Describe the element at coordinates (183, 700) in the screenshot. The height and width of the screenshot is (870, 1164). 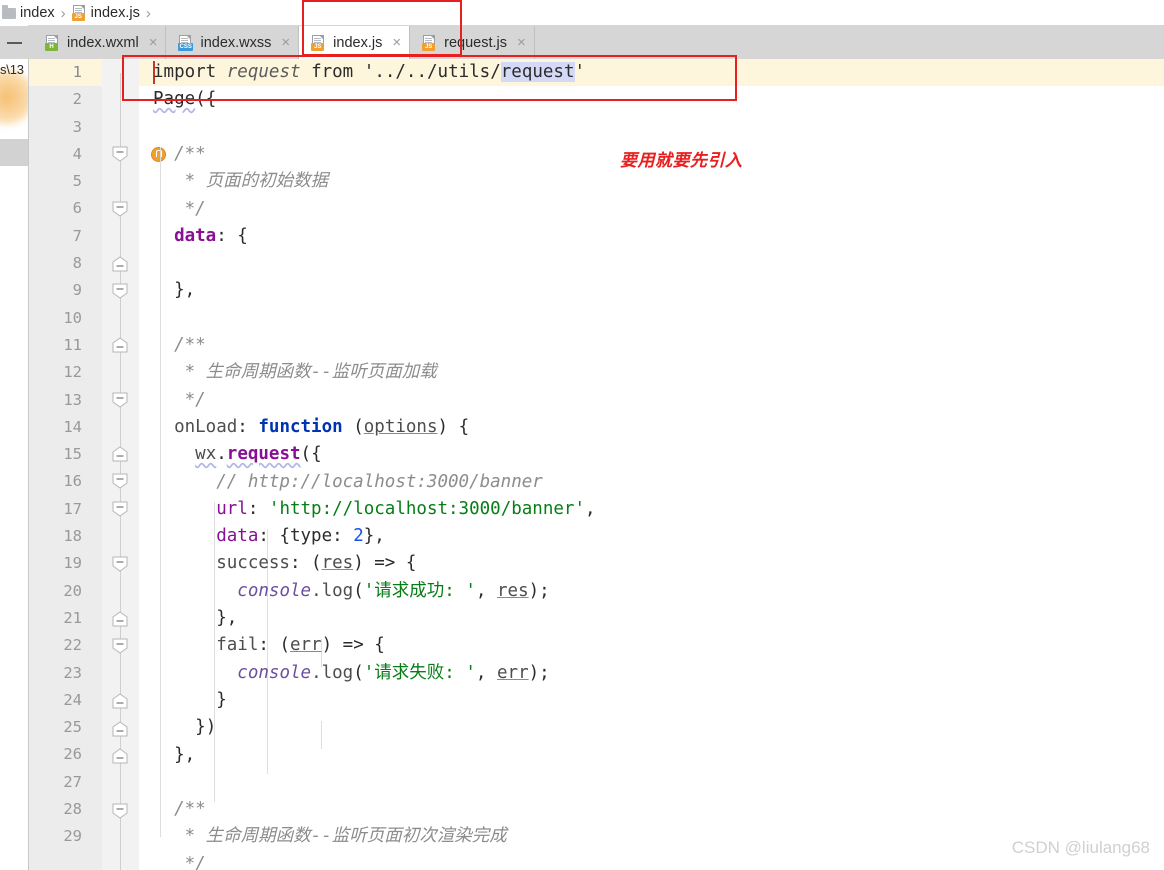
I see `code-line: }` at that location.